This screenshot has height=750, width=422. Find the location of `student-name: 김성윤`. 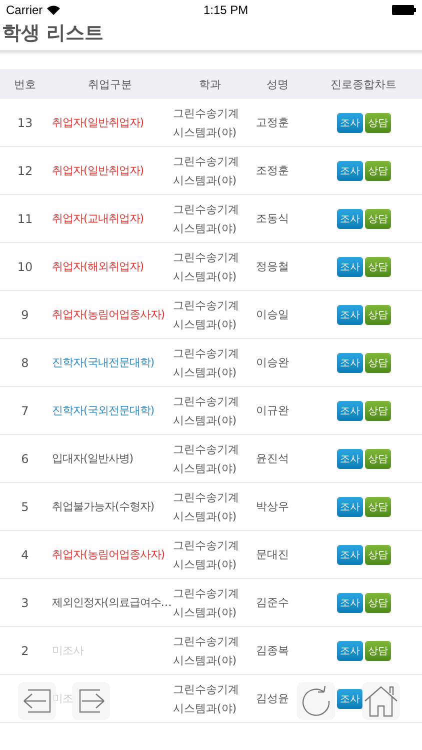

student-name: 김성윤 is located at coordinates (272, 698).